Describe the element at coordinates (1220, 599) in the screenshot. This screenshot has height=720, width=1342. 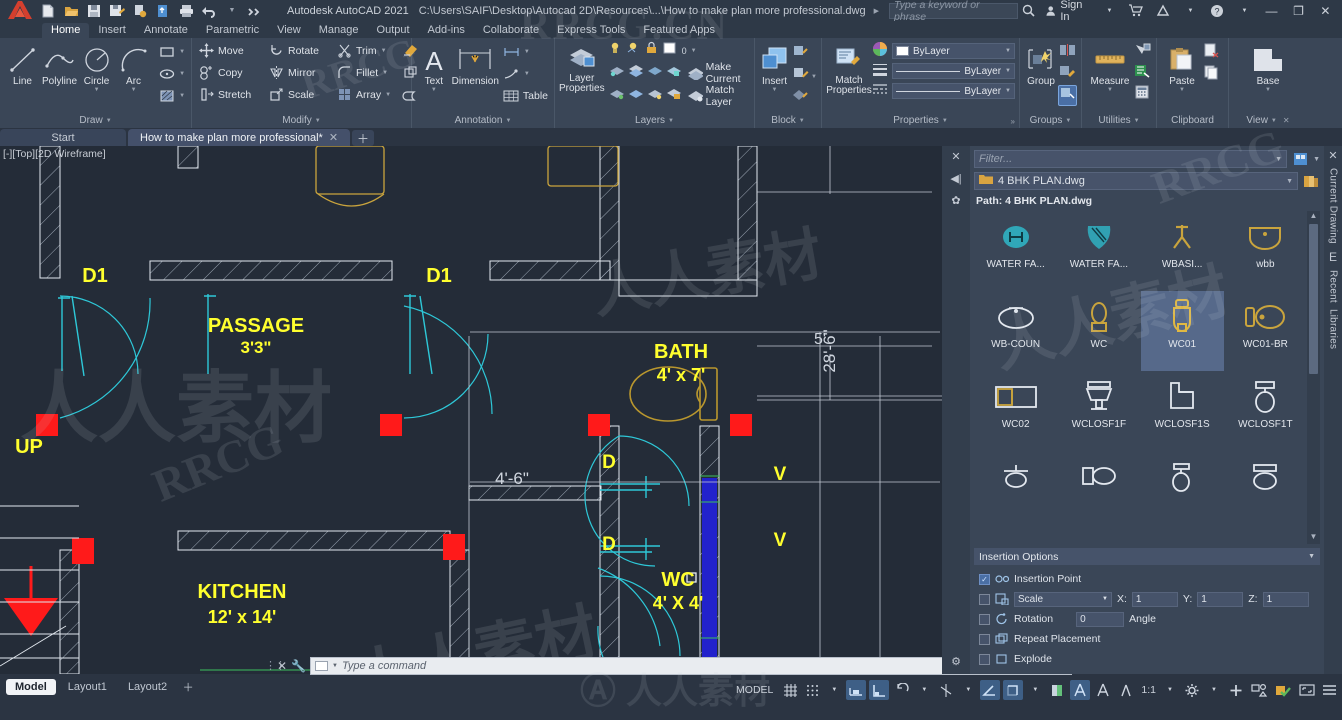
I see `scale-y-input: 1` at that location.